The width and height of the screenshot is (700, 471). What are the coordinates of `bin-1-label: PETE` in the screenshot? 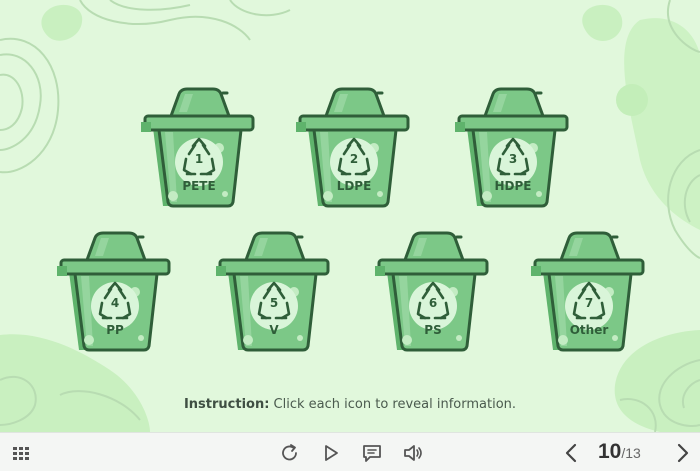 It's located at (199, 186).